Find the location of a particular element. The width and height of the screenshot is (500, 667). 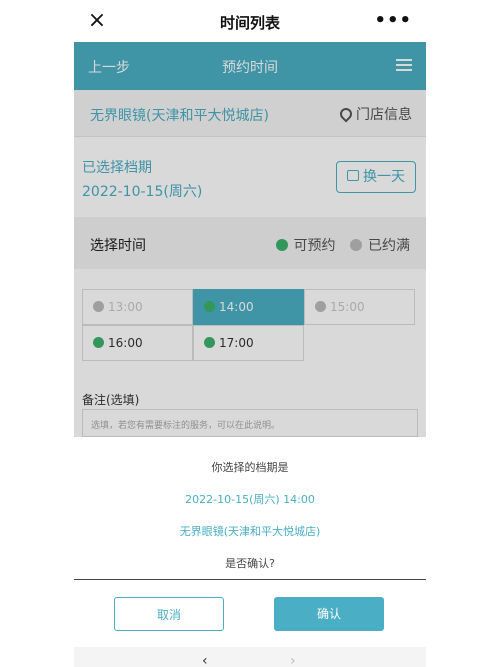

window-title: 时间列表 is located at coordinates (249, 23).